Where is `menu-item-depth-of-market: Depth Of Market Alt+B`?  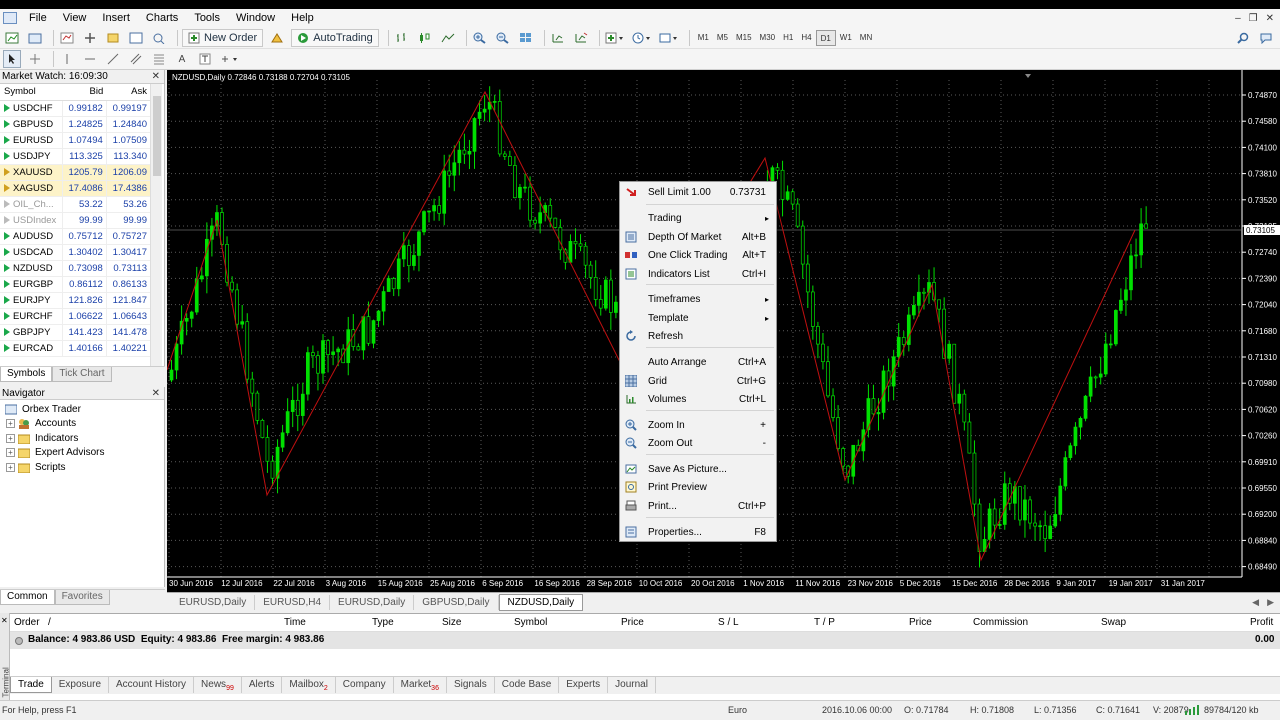 menu-item-depth-of-market: Depth Of Market Alt+B is located at coordinates (698, 237).